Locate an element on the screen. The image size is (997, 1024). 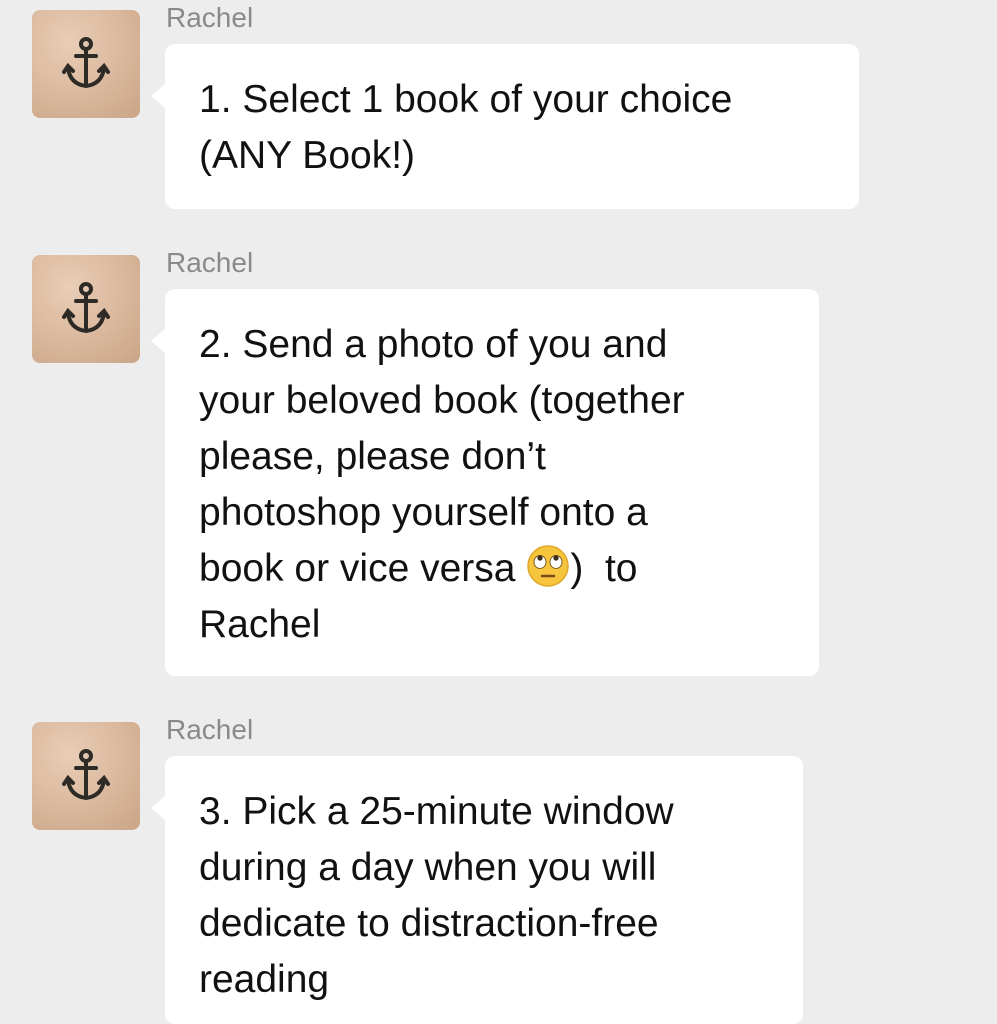
message-line: your beloved book (together is located at coordinates (442, 400).